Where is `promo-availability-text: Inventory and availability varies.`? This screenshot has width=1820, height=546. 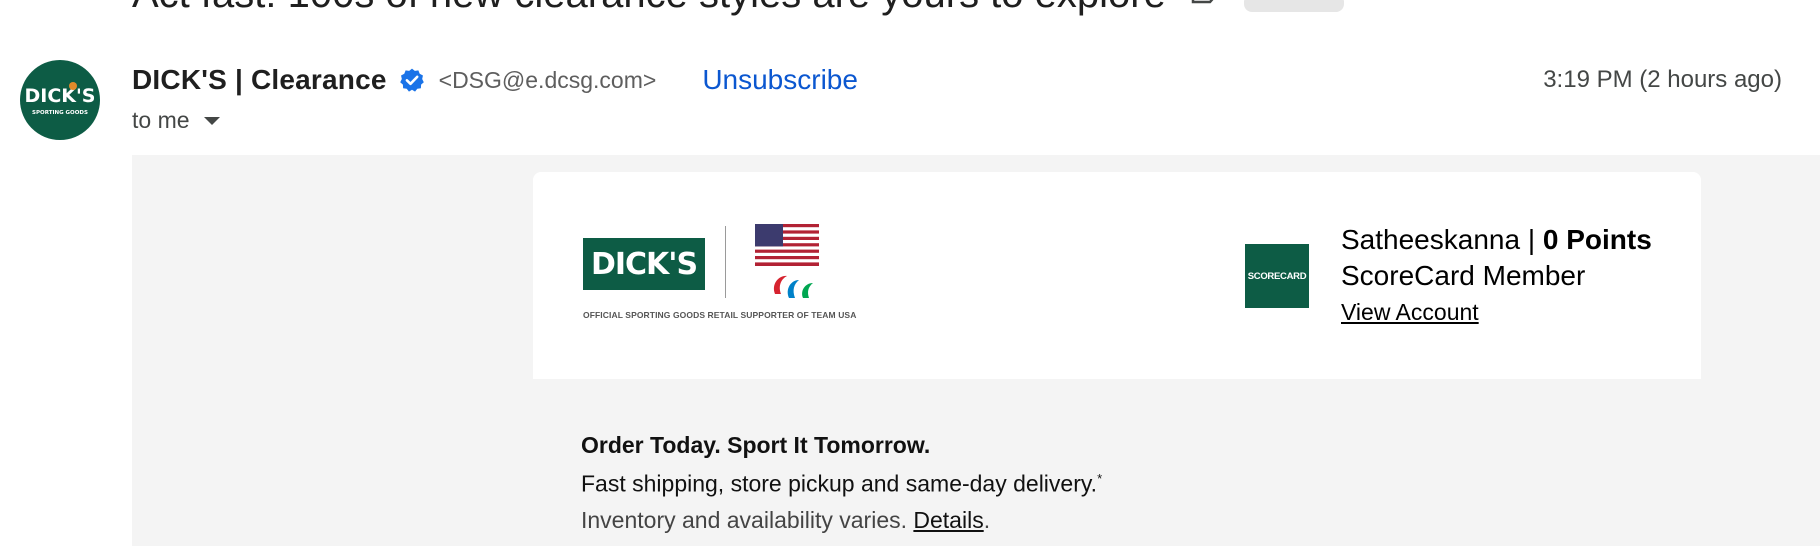 promo-availability-text: Inventory and availability varies. is located at coordinates (747, 519).